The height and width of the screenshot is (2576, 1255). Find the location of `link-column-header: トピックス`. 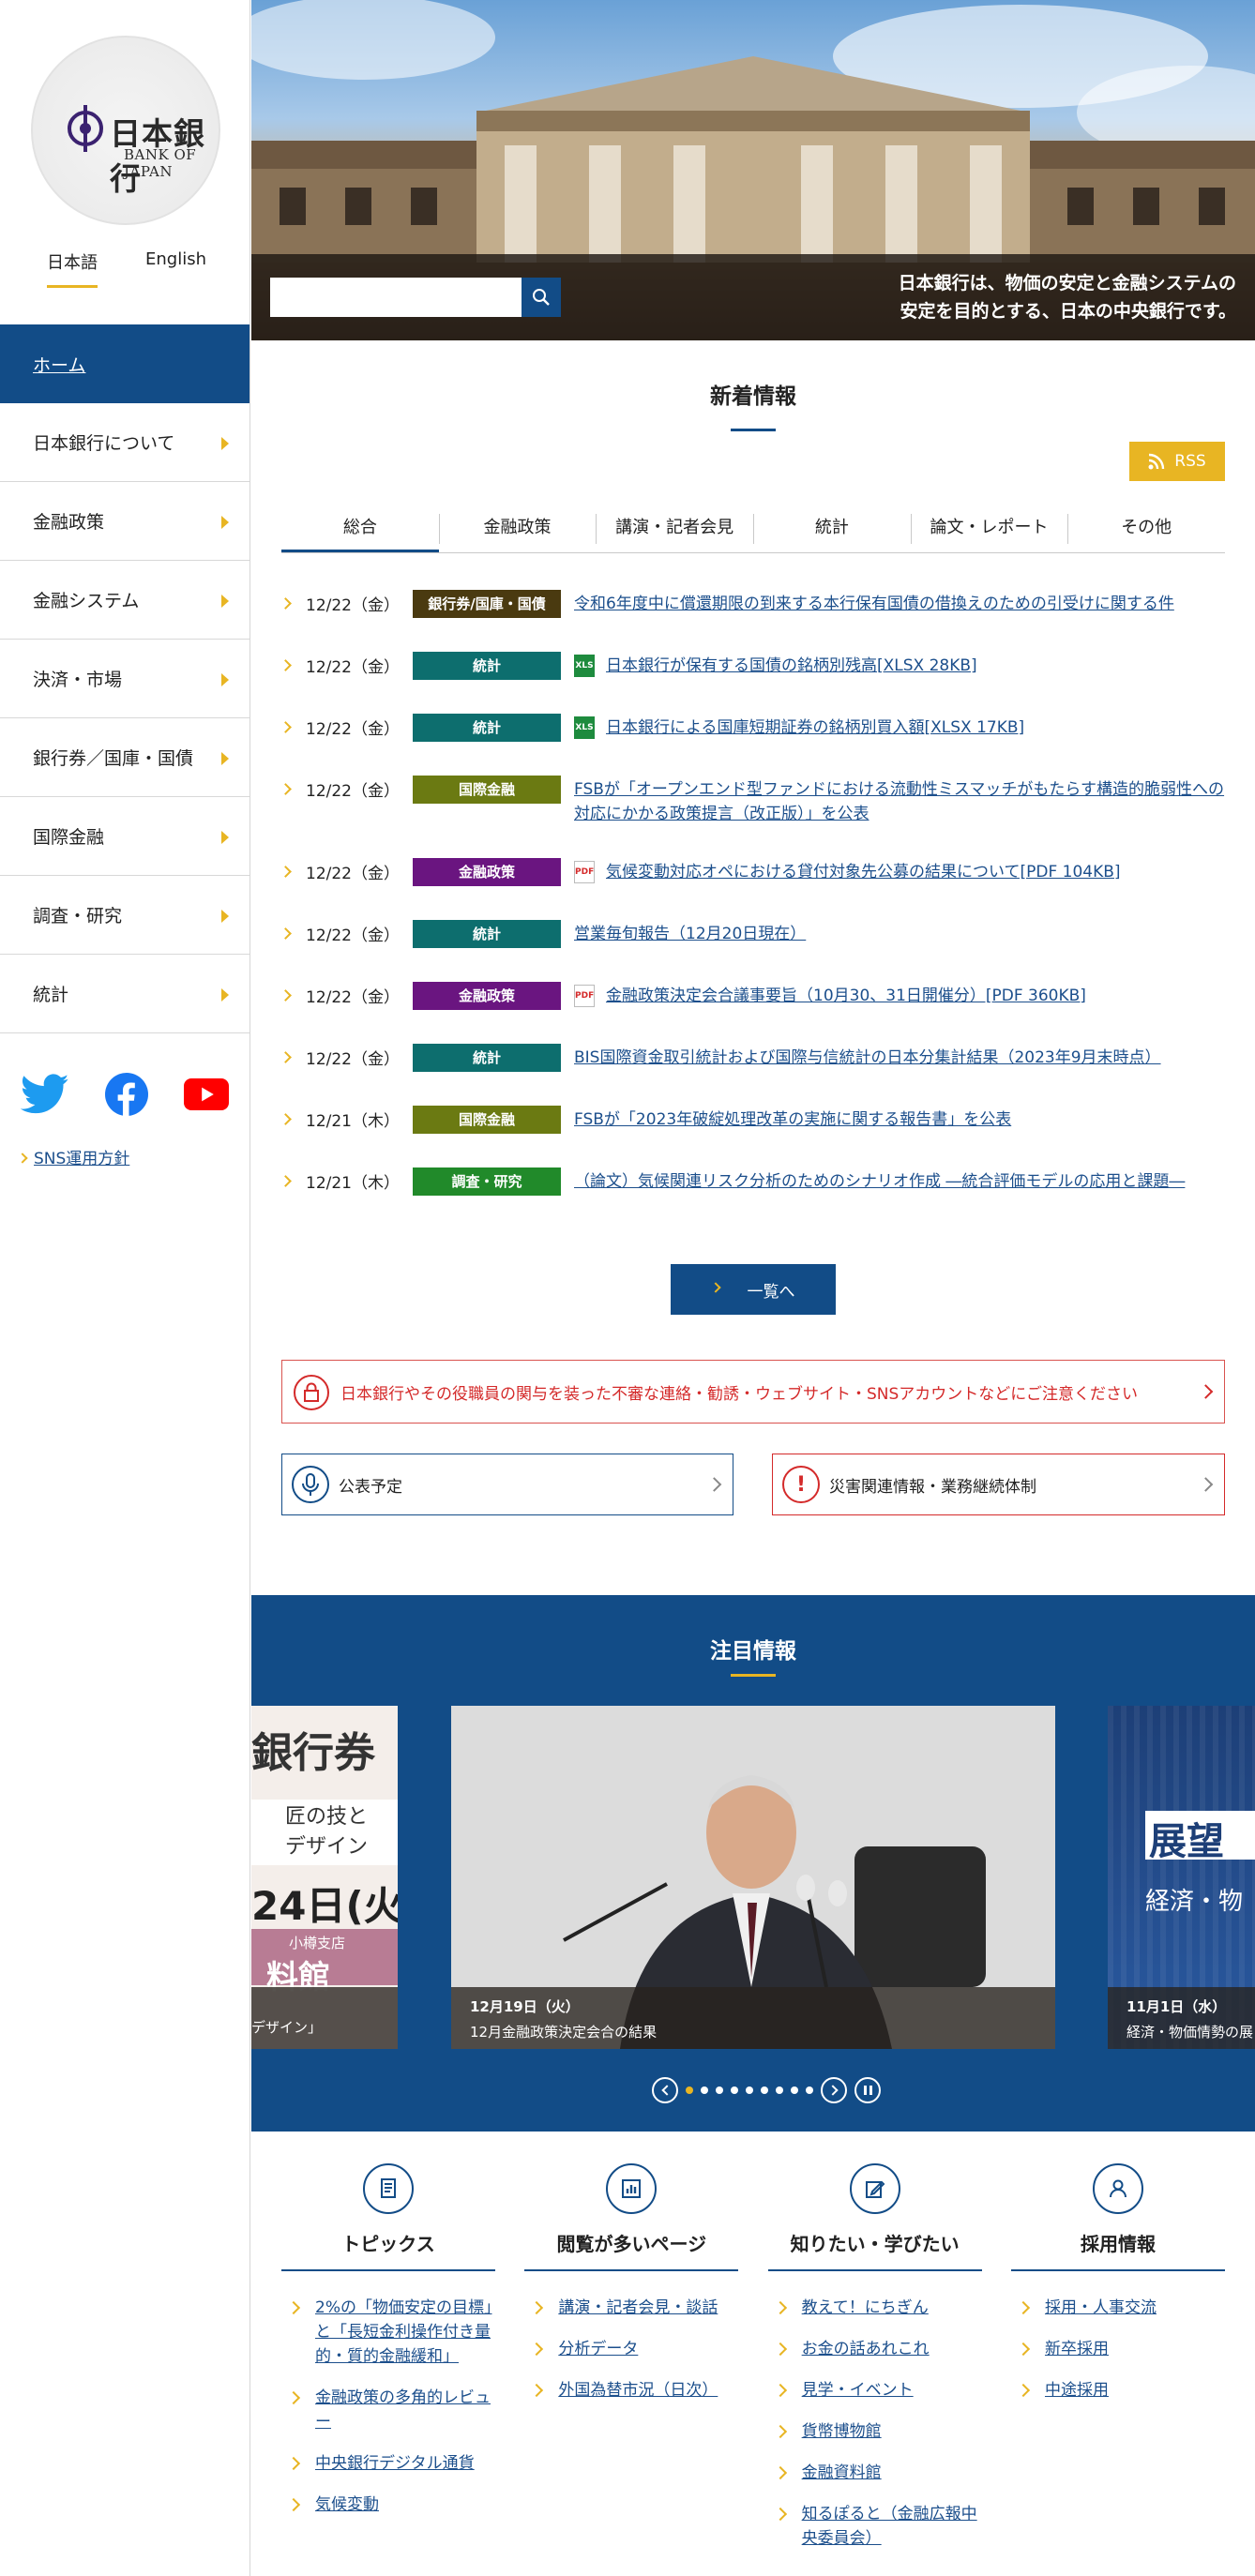

link-column-header: トピックス is located at coordinates (388, 2217).